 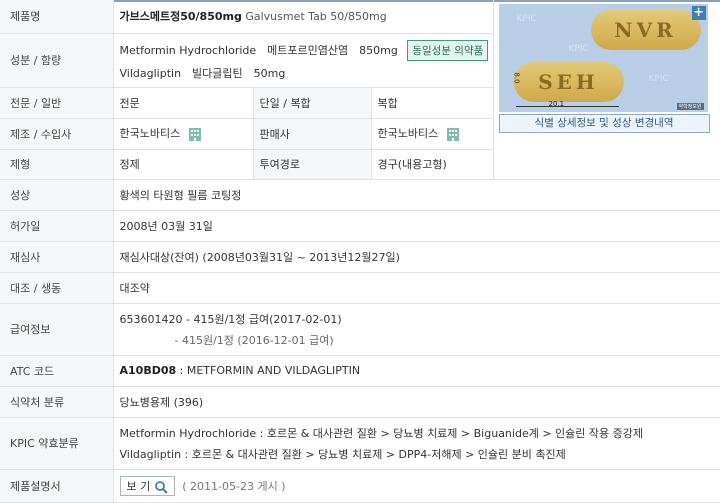 I want to click on label-atc: ATC 코드, so click(x=57, y=371).